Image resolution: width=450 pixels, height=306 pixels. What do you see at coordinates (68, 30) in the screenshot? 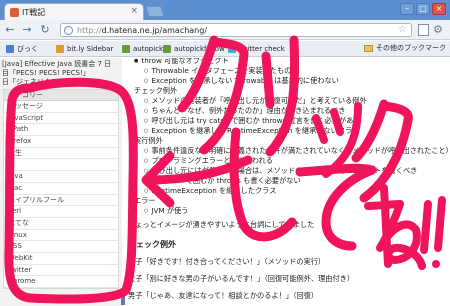
I see `globe-icon` at bounding box center [68, 30].